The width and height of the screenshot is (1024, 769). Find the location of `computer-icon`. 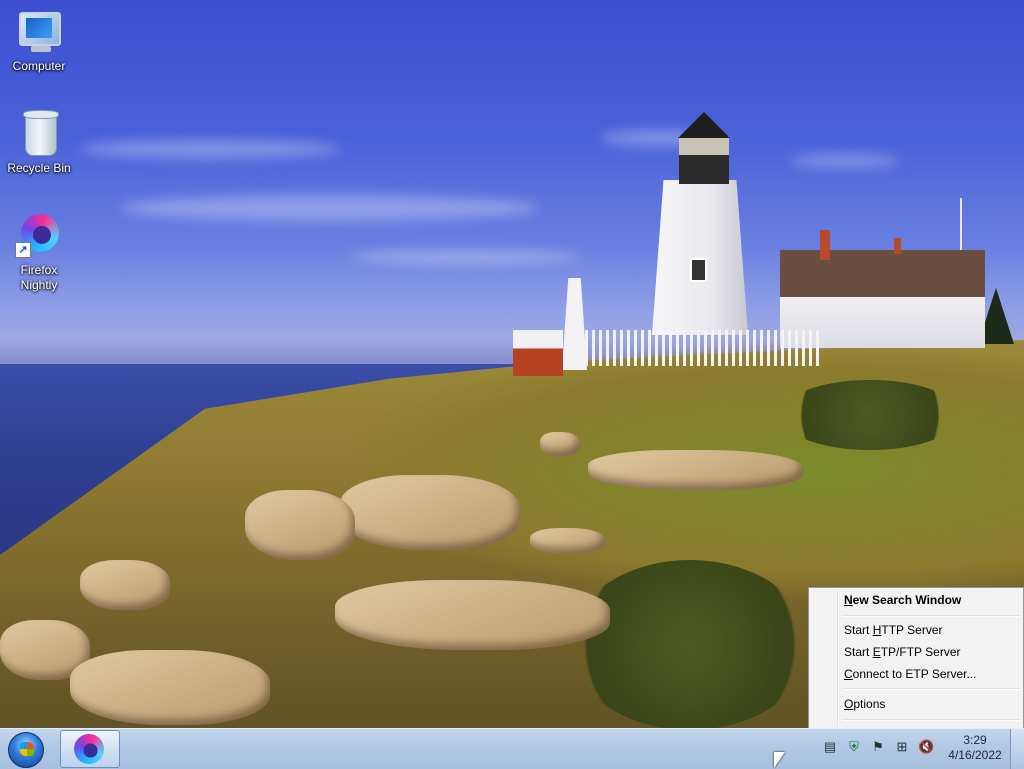

computer-icon is located at coordinates (39, 32).